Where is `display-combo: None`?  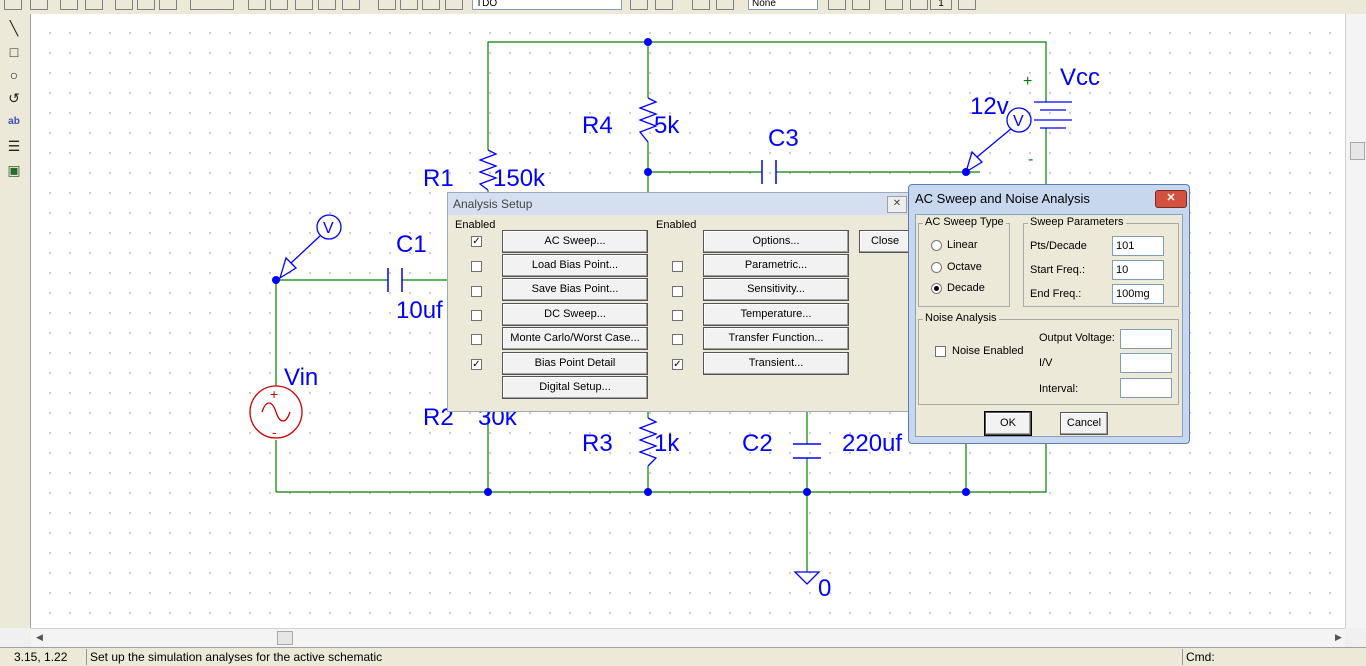 display-combo: None is located at coordinates (783, 5).